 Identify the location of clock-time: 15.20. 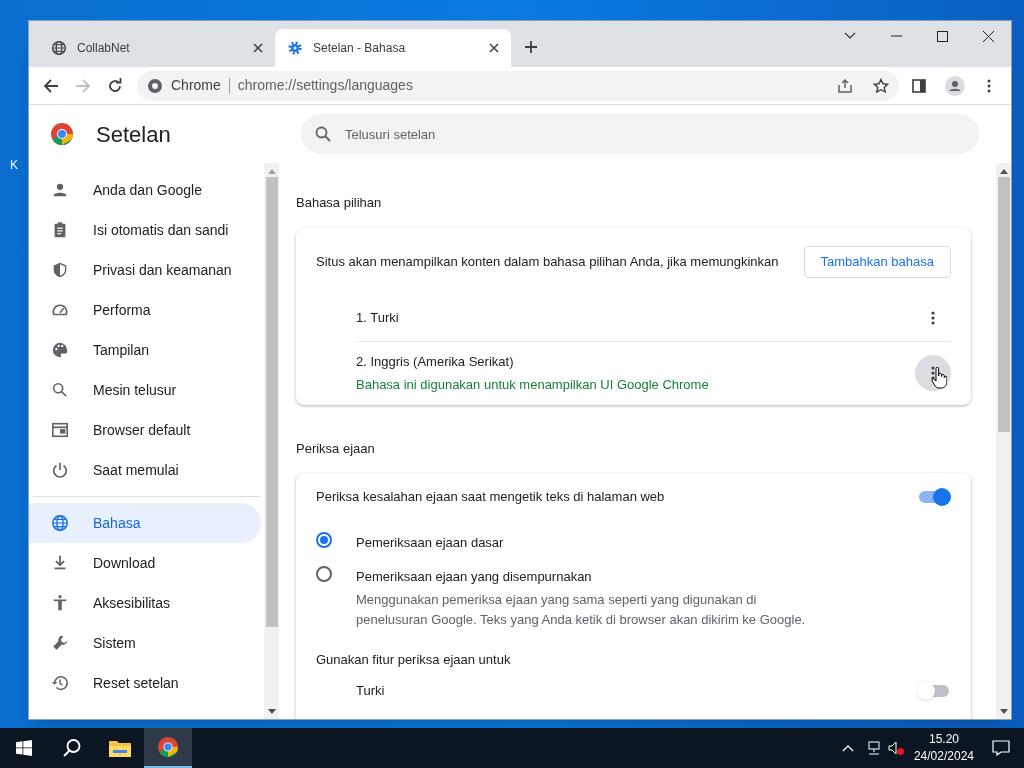
(943, 739).